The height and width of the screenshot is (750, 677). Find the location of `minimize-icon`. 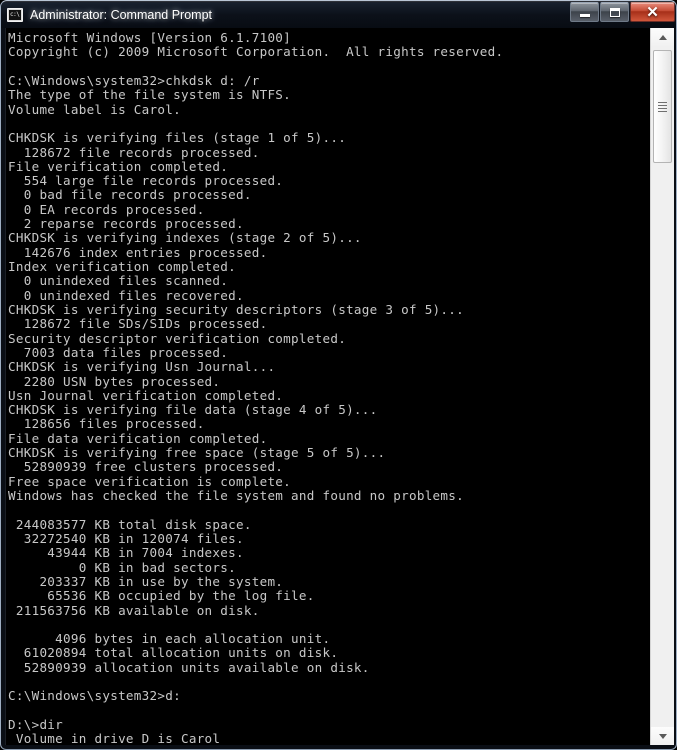

minimize-icon is located at coordinates (584, 12).